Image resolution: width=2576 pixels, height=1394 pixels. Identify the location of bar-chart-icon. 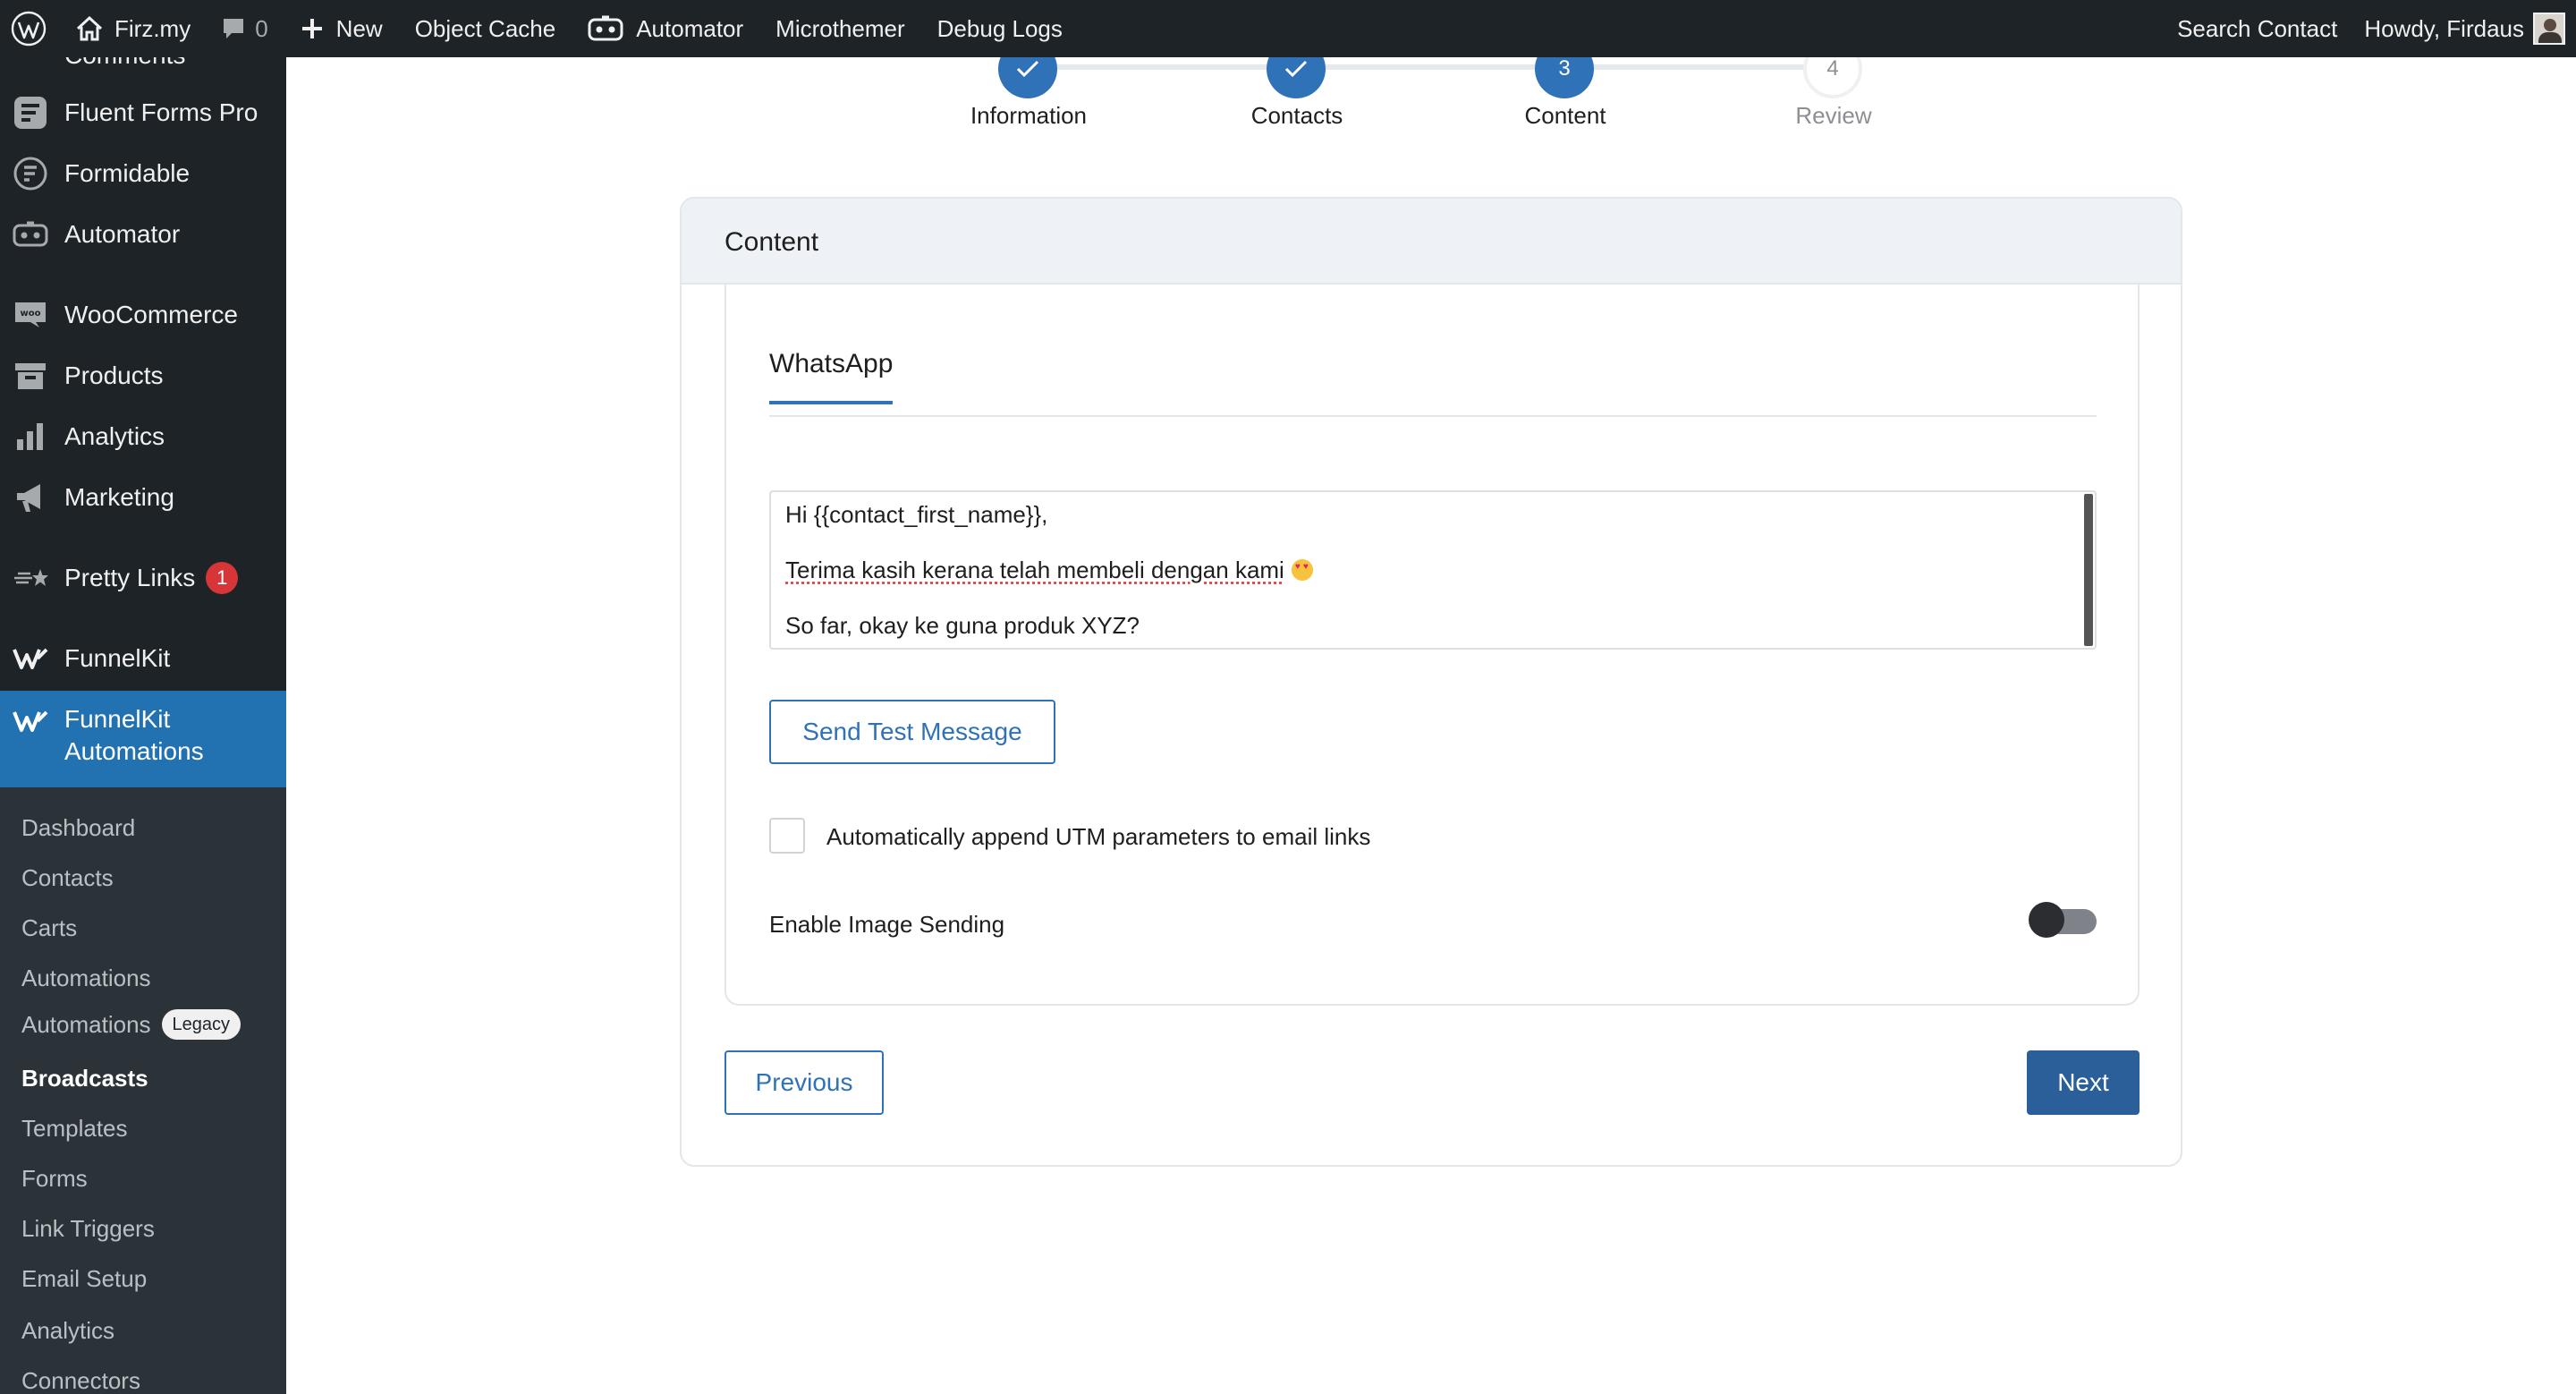
(30, 437).